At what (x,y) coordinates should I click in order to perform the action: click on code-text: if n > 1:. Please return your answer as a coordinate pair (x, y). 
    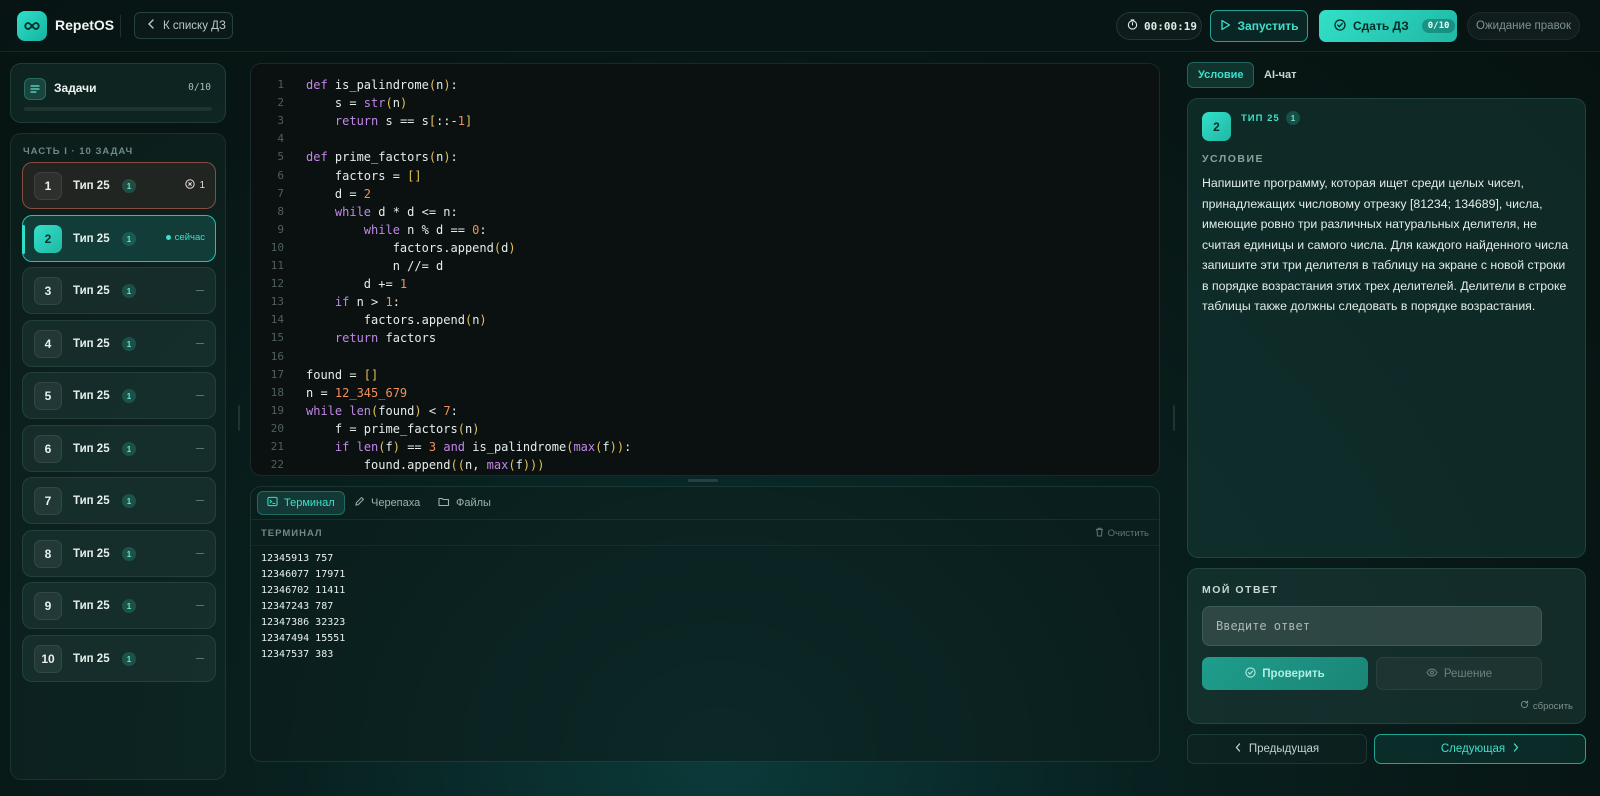
    Looking at the image, I should click on (367, 302).